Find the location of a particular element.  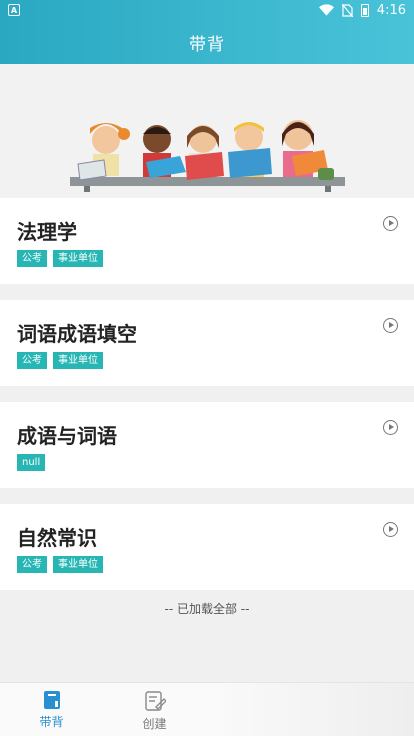

tab-label: 带背 is located at coordinates (51, 722).